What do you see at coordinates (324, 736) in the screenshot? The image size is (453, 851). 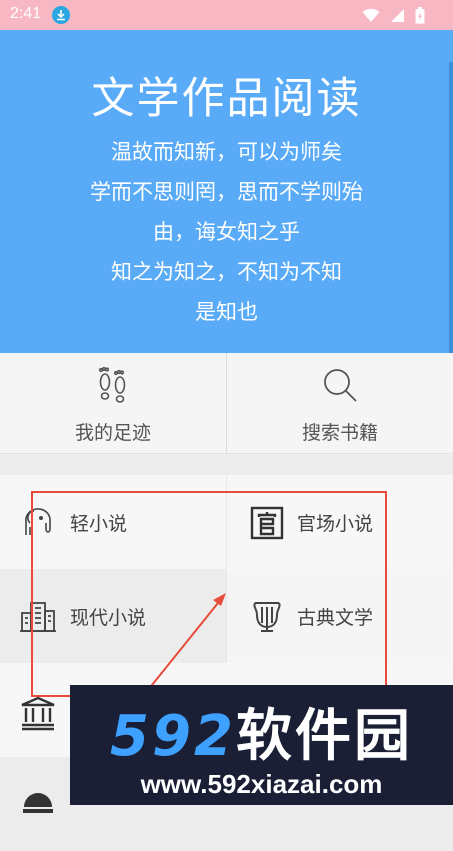 I see `watermark-brand: 软件园` at bounding box center [324, 736].